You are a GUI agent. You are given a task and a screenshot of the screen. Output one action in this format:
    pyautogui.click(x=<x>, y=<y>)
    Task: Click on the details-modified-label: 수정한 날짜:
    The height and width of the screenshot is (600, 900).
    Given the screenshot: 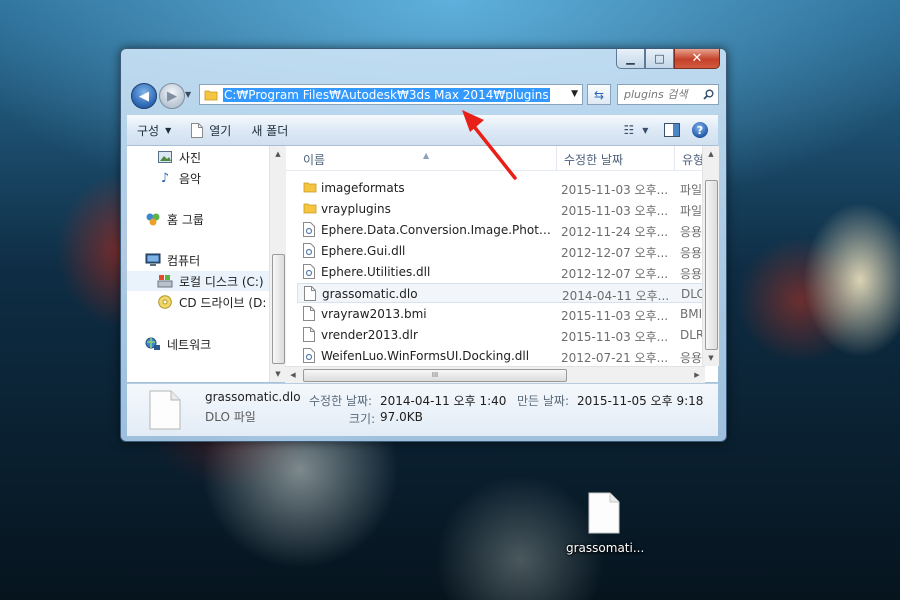 What is the action you would take?
    pyautogui.click(x=341, y=401)
    